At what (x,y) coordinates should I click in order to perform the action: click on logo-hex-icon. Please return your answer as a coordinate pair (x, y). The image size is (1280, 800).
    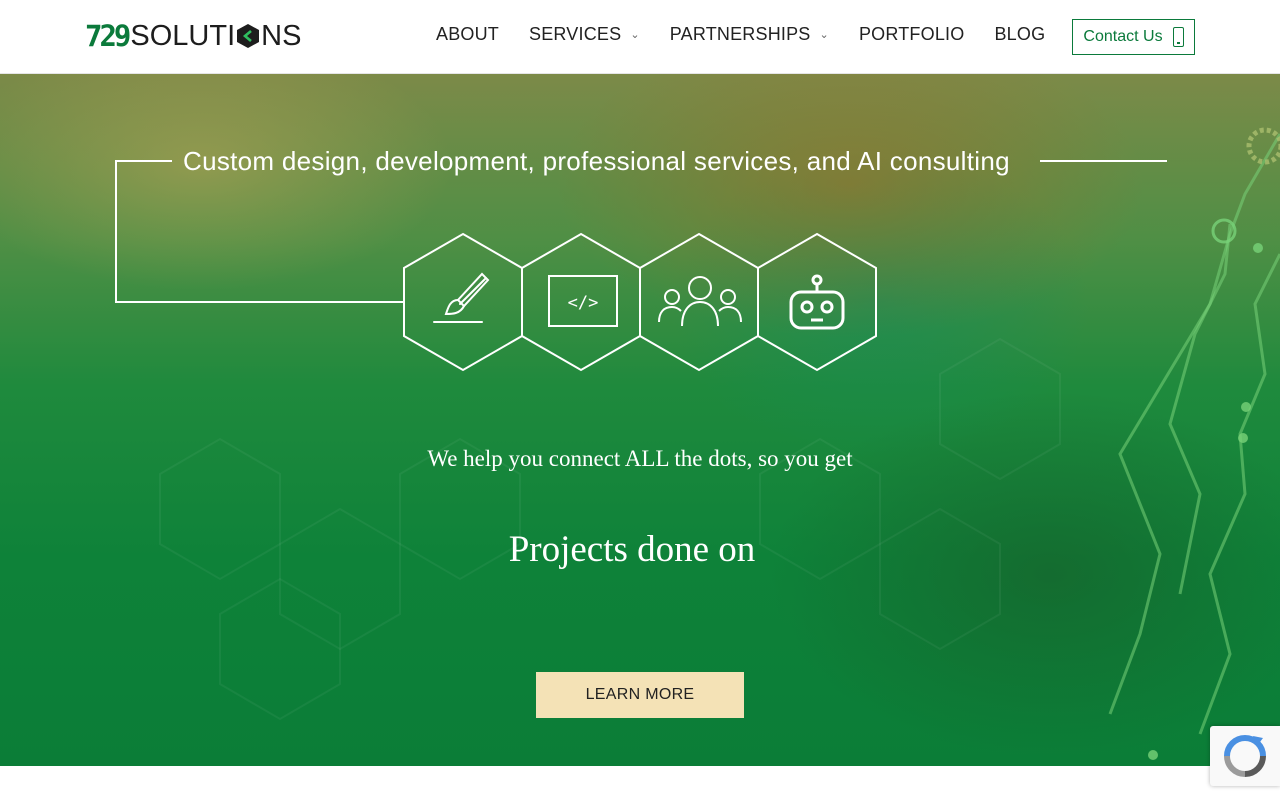
    Looking at the image, I should click on (248, 36).